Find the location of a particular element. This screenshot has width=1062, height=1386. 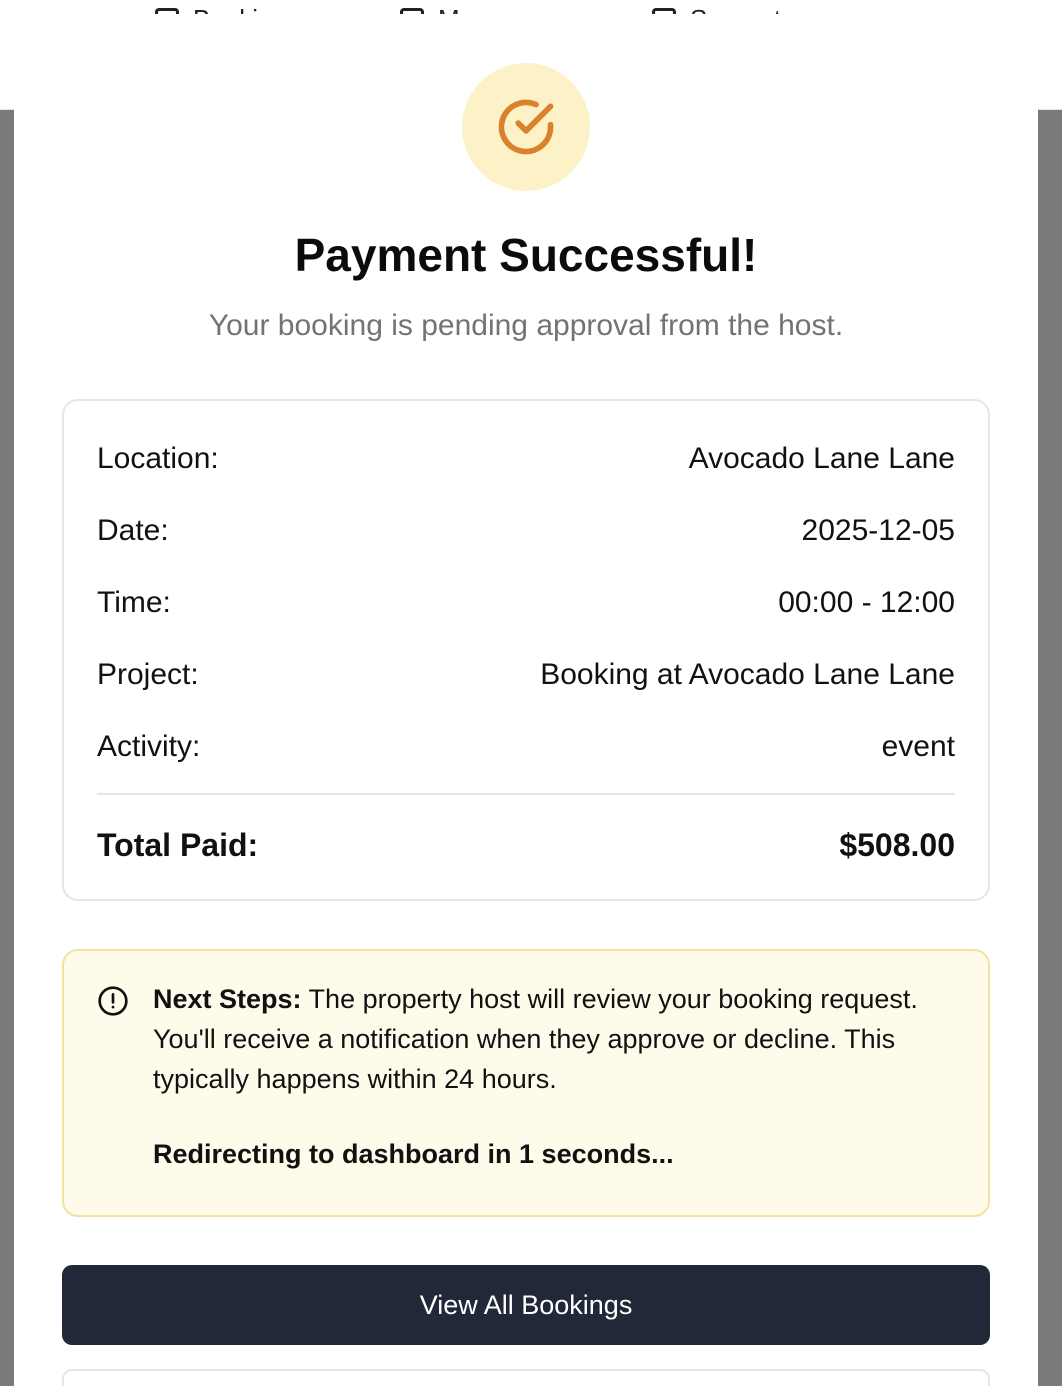

detail-label: Location: is located at coordinates (158, 458).